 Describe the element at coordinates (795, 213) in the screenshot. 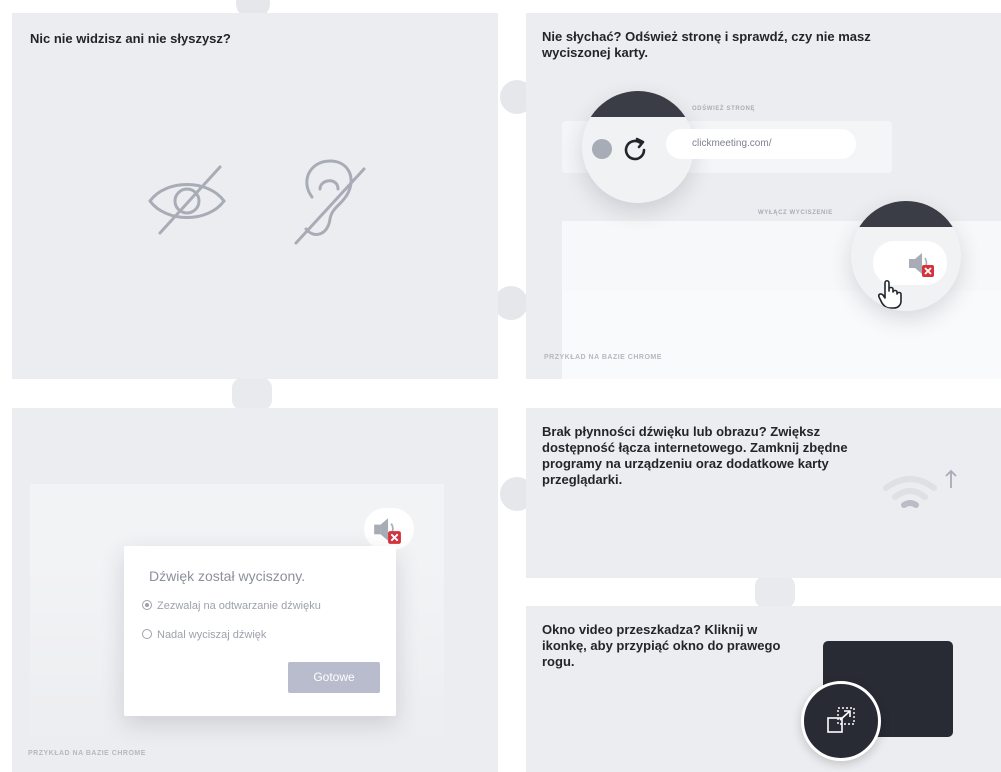

I see `unmute-label: WYŁĄCZ WYCISZENIE` at that location.